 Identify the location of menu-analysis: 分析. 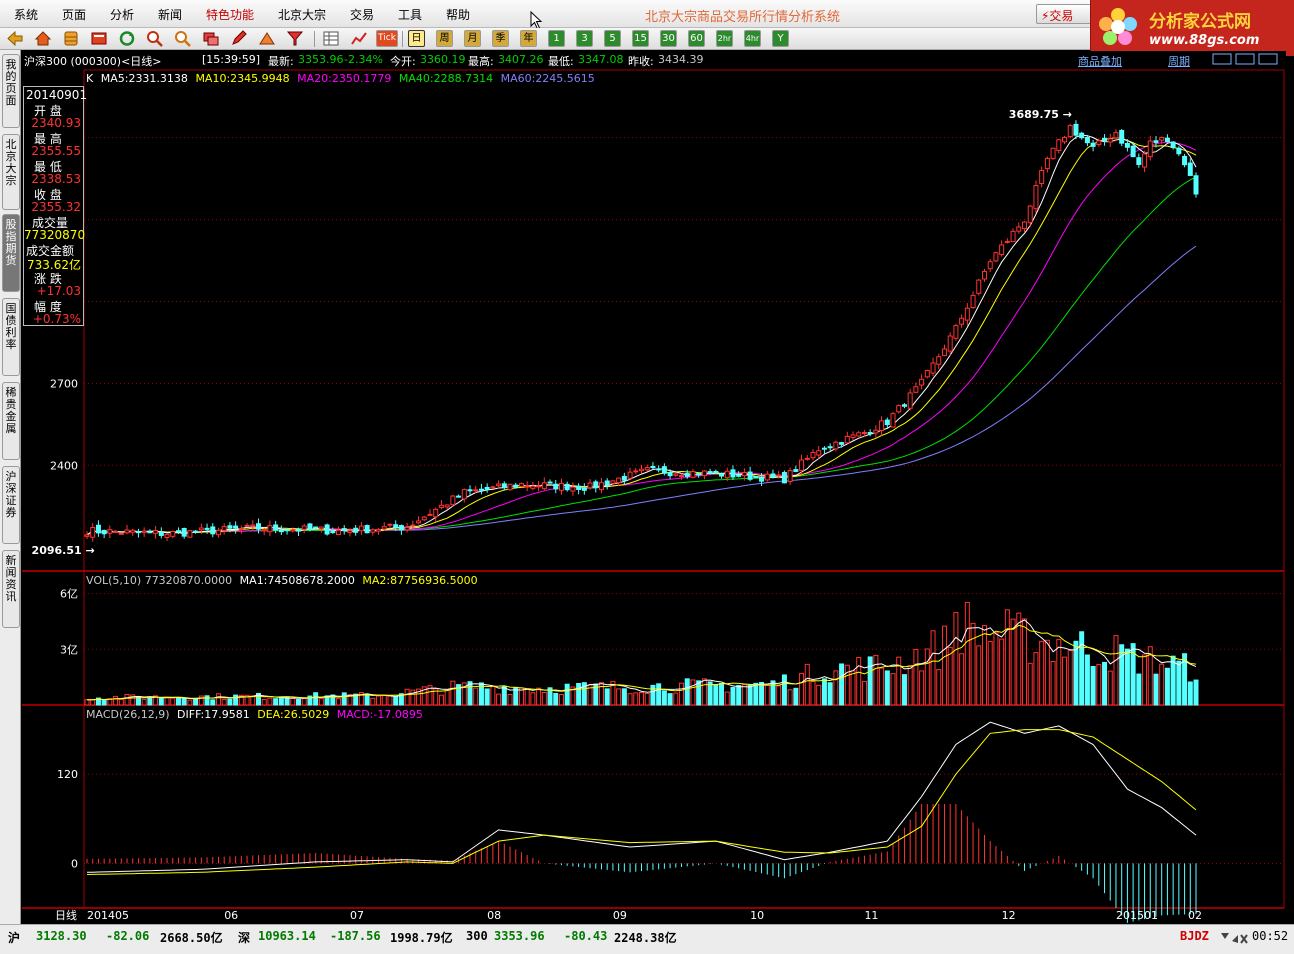
(122, 14).